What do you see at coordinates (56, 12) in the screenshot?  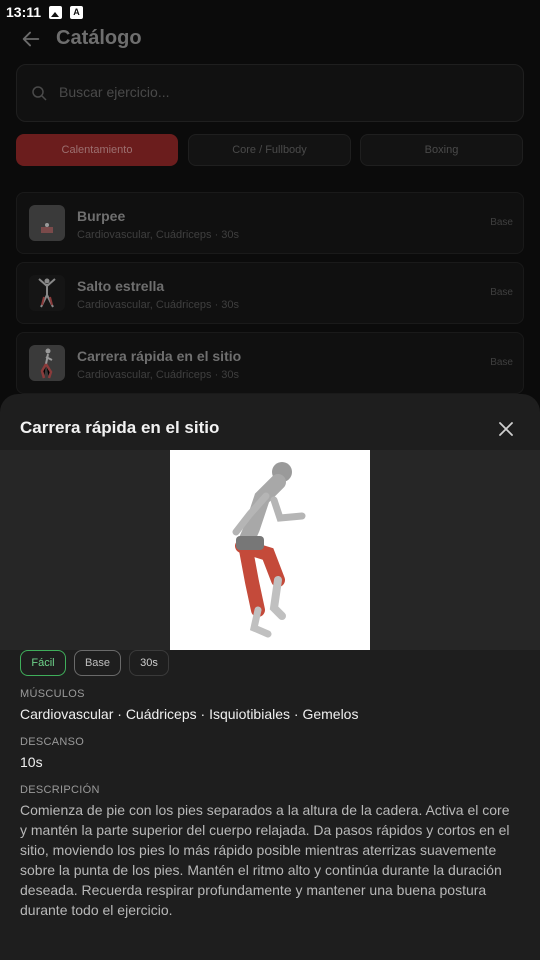 I see `image-notification-icon` at bounding box center [56, 12].